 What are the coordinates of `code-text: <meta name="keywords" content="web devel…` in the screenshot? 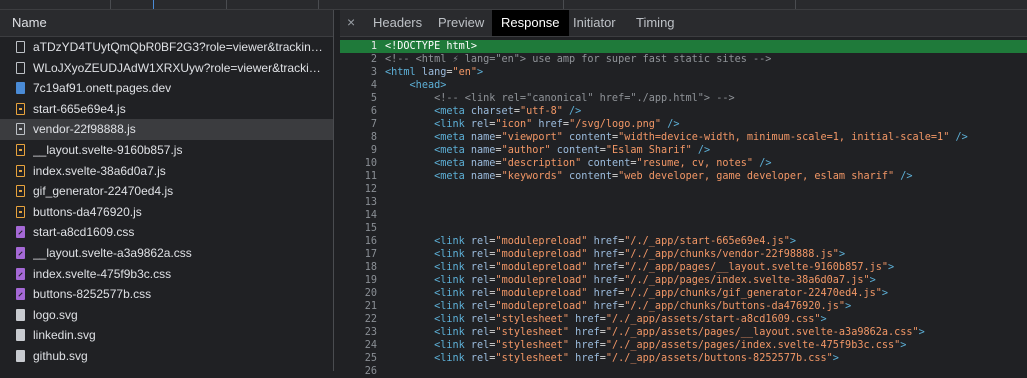 It's located at (673, 176).